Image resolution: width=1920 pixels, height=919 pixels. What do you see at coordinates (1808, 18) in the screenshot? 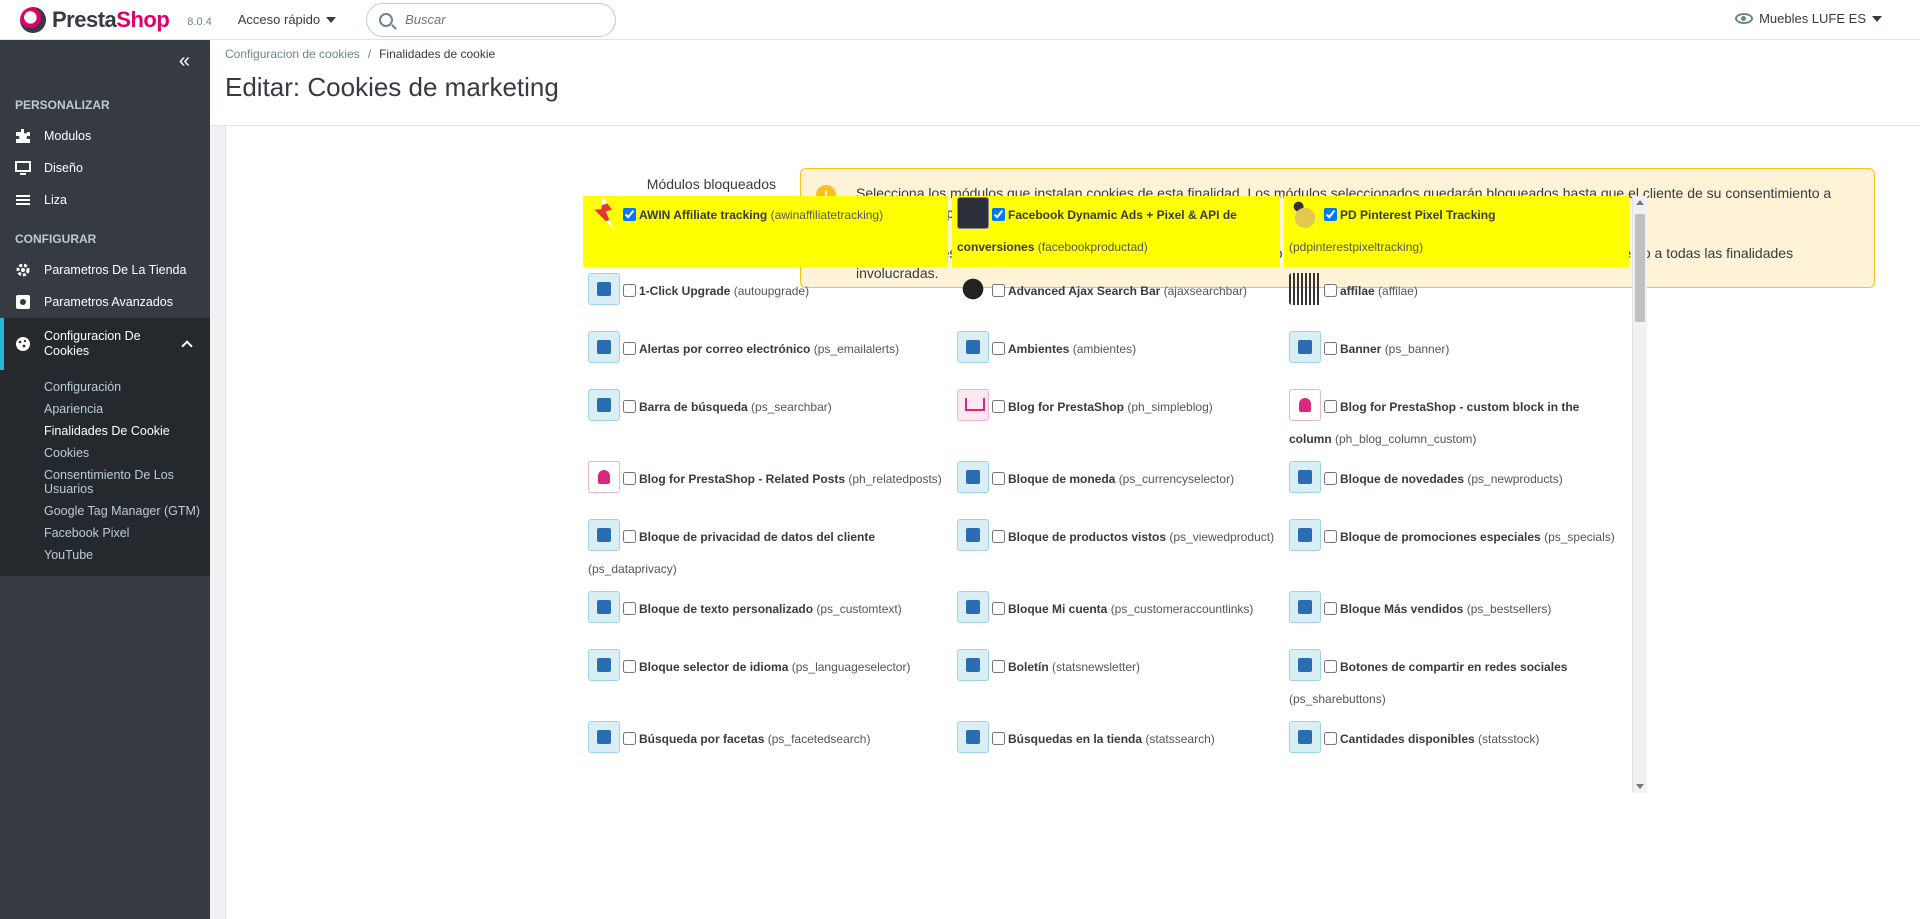
I see `shop-switcher: Muebles LUFE ES` at bounding box center [1808, 18].